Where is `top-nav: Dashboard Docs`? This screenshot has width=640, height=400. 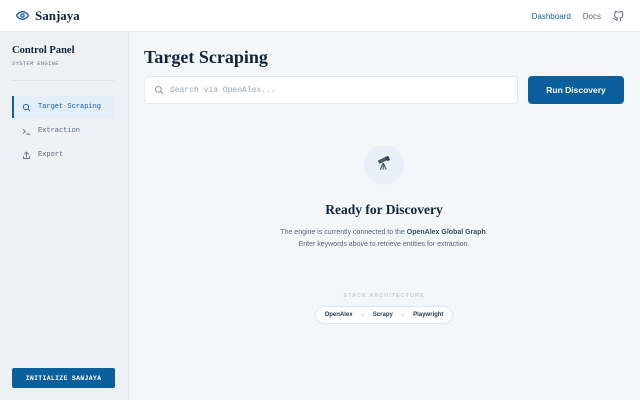
top-nav: Dashboard Docs is located at coordinates (572, 16).